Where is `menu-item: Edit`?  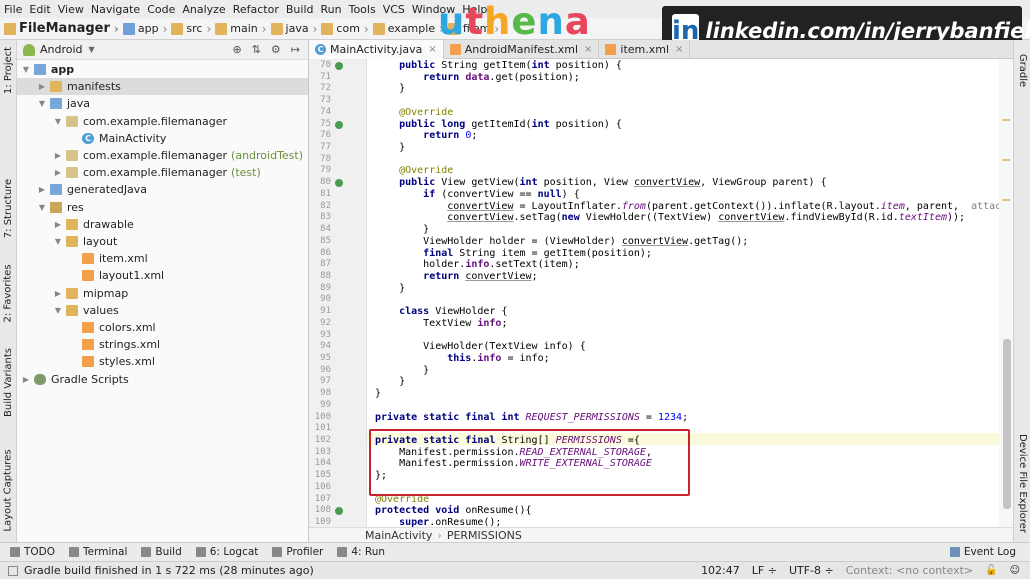
menu-item: Edit is located at coordinates (39, 9).